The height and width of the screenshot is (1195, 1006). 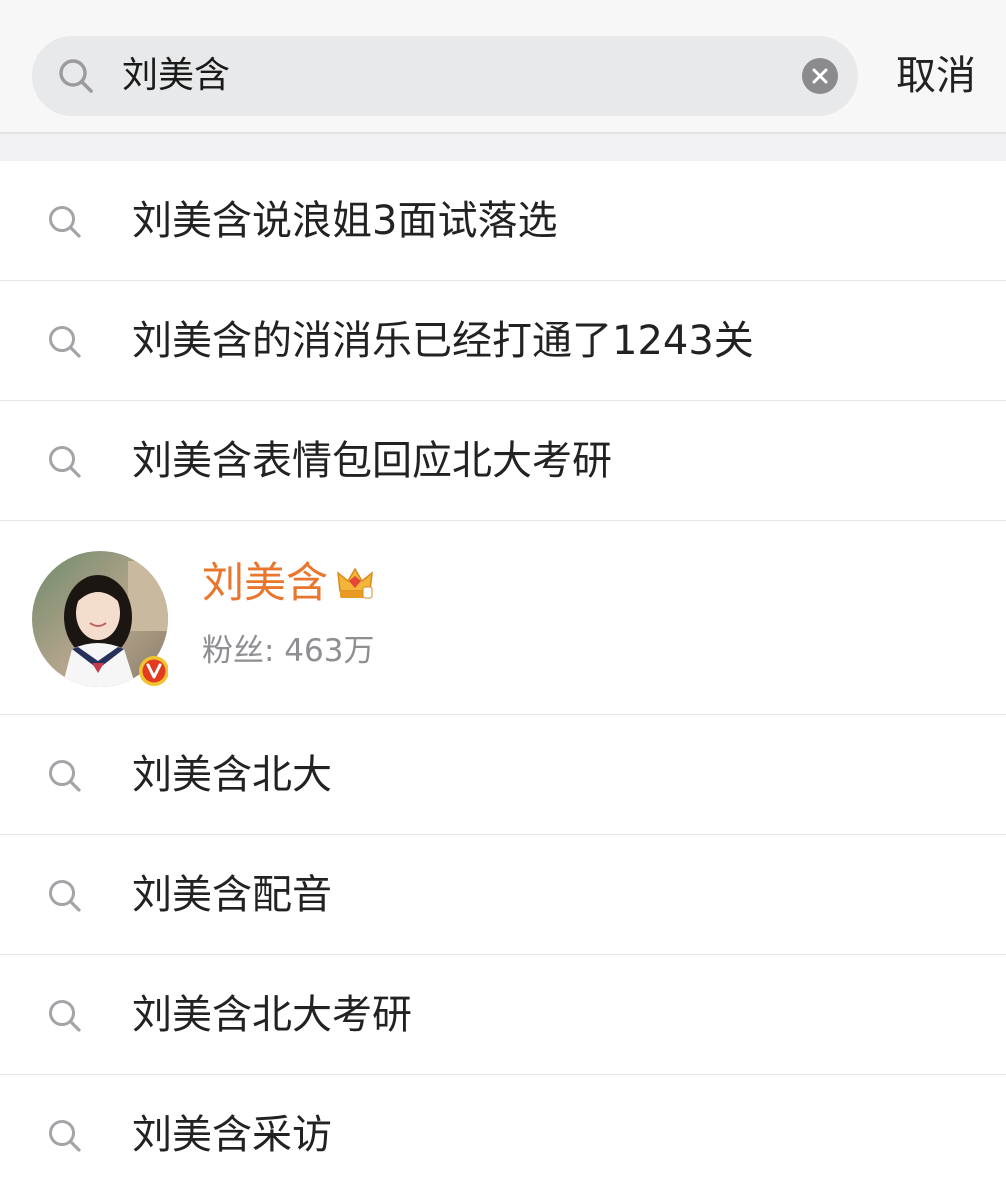 What do you see at coordinates (503, 1015) in the screenshot?
I see `suggestion-item: 刘美含北大考研` at bounding box center [503, 1015].